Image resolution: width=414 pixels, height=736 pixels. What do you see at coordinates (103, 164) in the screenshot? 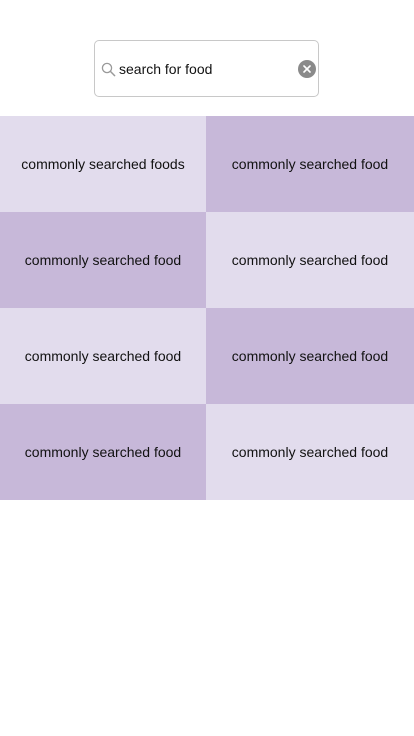
I see `food-tile: commonly searched foods` at bounding box center [103, 164].